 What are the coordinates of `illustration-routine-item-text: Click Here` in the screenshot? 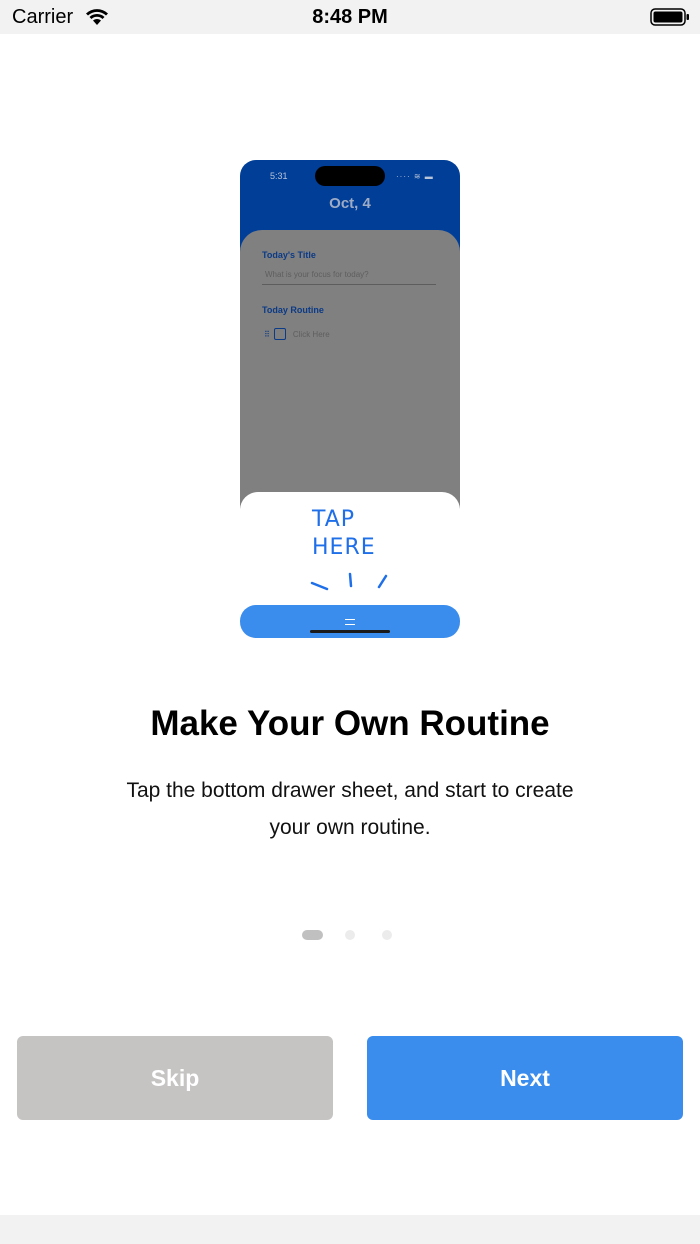 It's located at (311, 334).